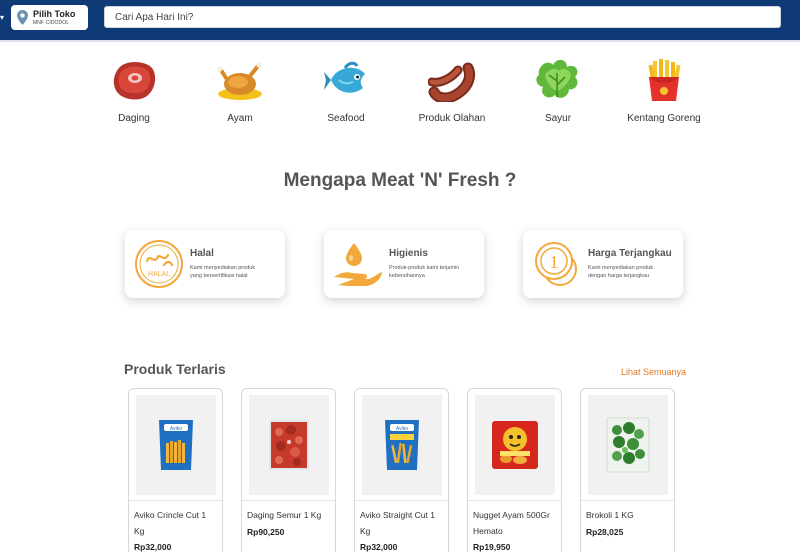 Image resolution: width=800 pixels, height=552 pixels. Describe the element at coordinates (134, 80) in the screenshot. I see `meat-steak-icon` at that location.